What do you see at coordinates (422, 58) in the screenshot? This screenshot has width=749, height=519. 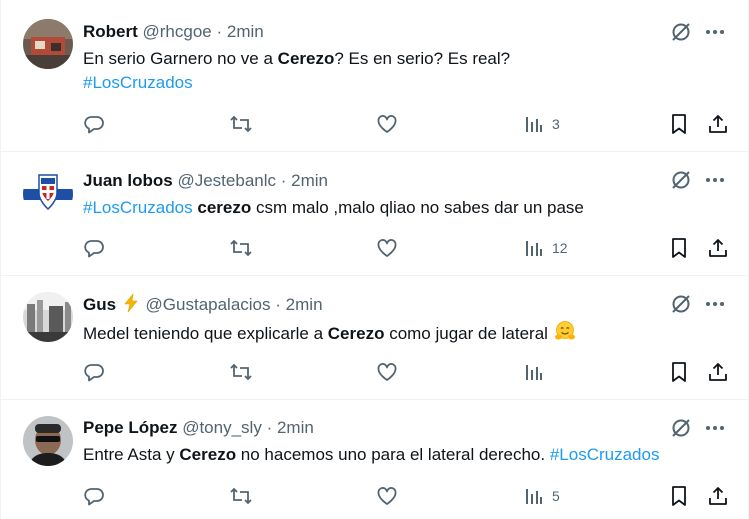 I see `text-segment: ? Es en serio? Es real?` at bounding box center [422, 58].